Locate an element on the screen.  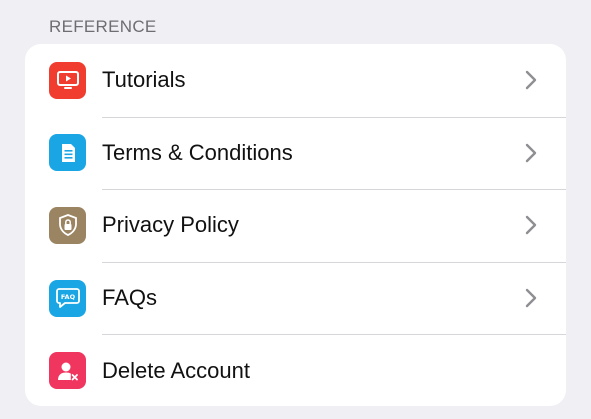
user-delete-icon is located at coordinates (68, 371).